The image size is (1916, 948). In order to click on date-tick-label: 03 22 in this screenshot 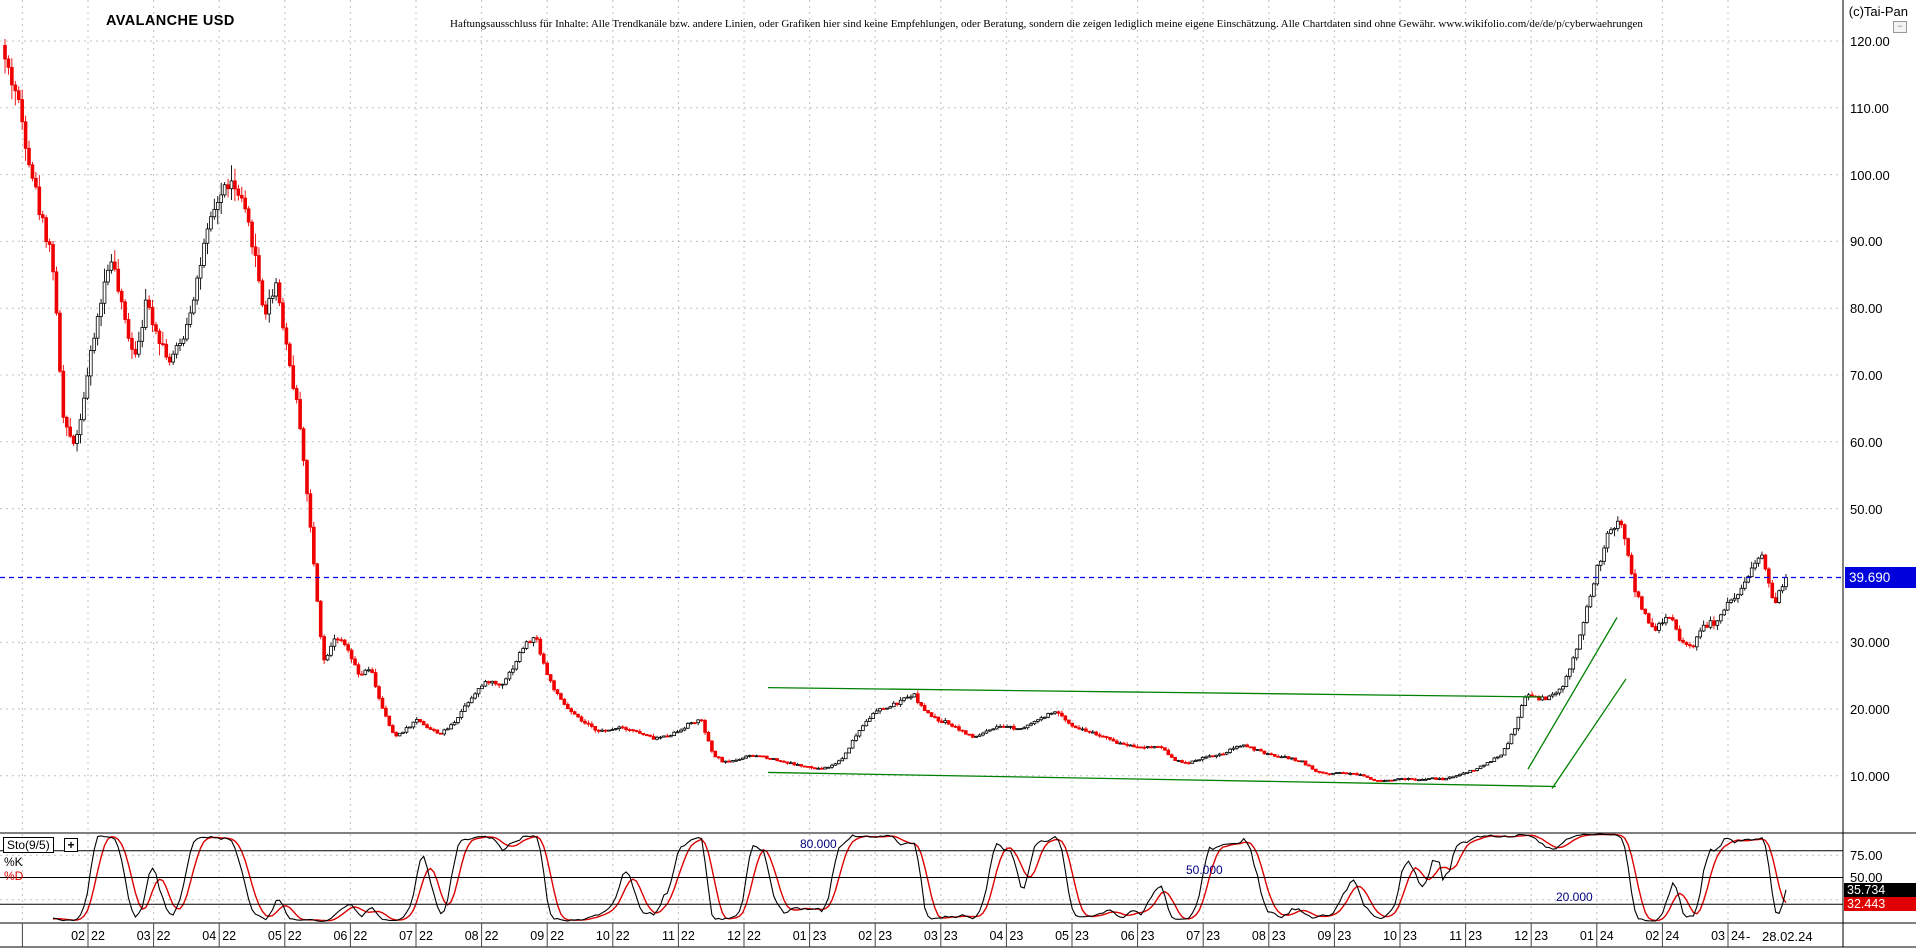, I will do `click(153, 936)`.